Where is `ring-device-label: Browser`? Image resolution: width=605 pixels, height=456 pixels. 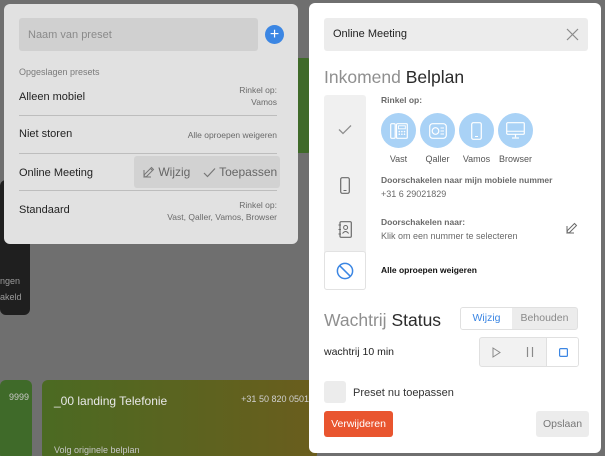 ring-device-label: Browser is located at coordinates (515, 159).